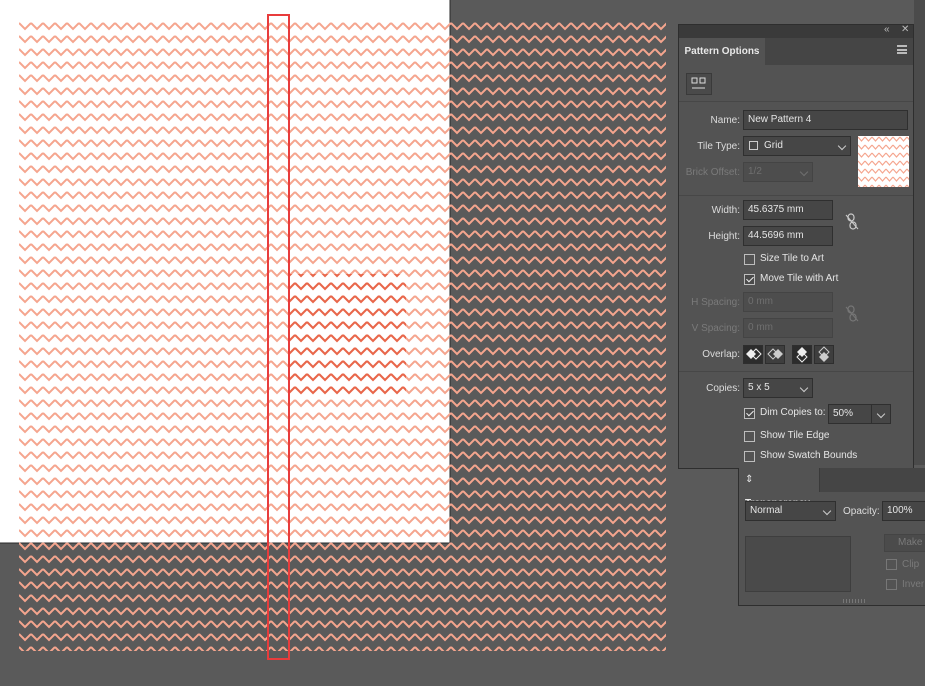 This screenshot has width=925, height=686. What do you see at coordinates (749, 436) in the screenshot?
I see `show-tile-edge-checkbox` at bounding box center [749, 436].